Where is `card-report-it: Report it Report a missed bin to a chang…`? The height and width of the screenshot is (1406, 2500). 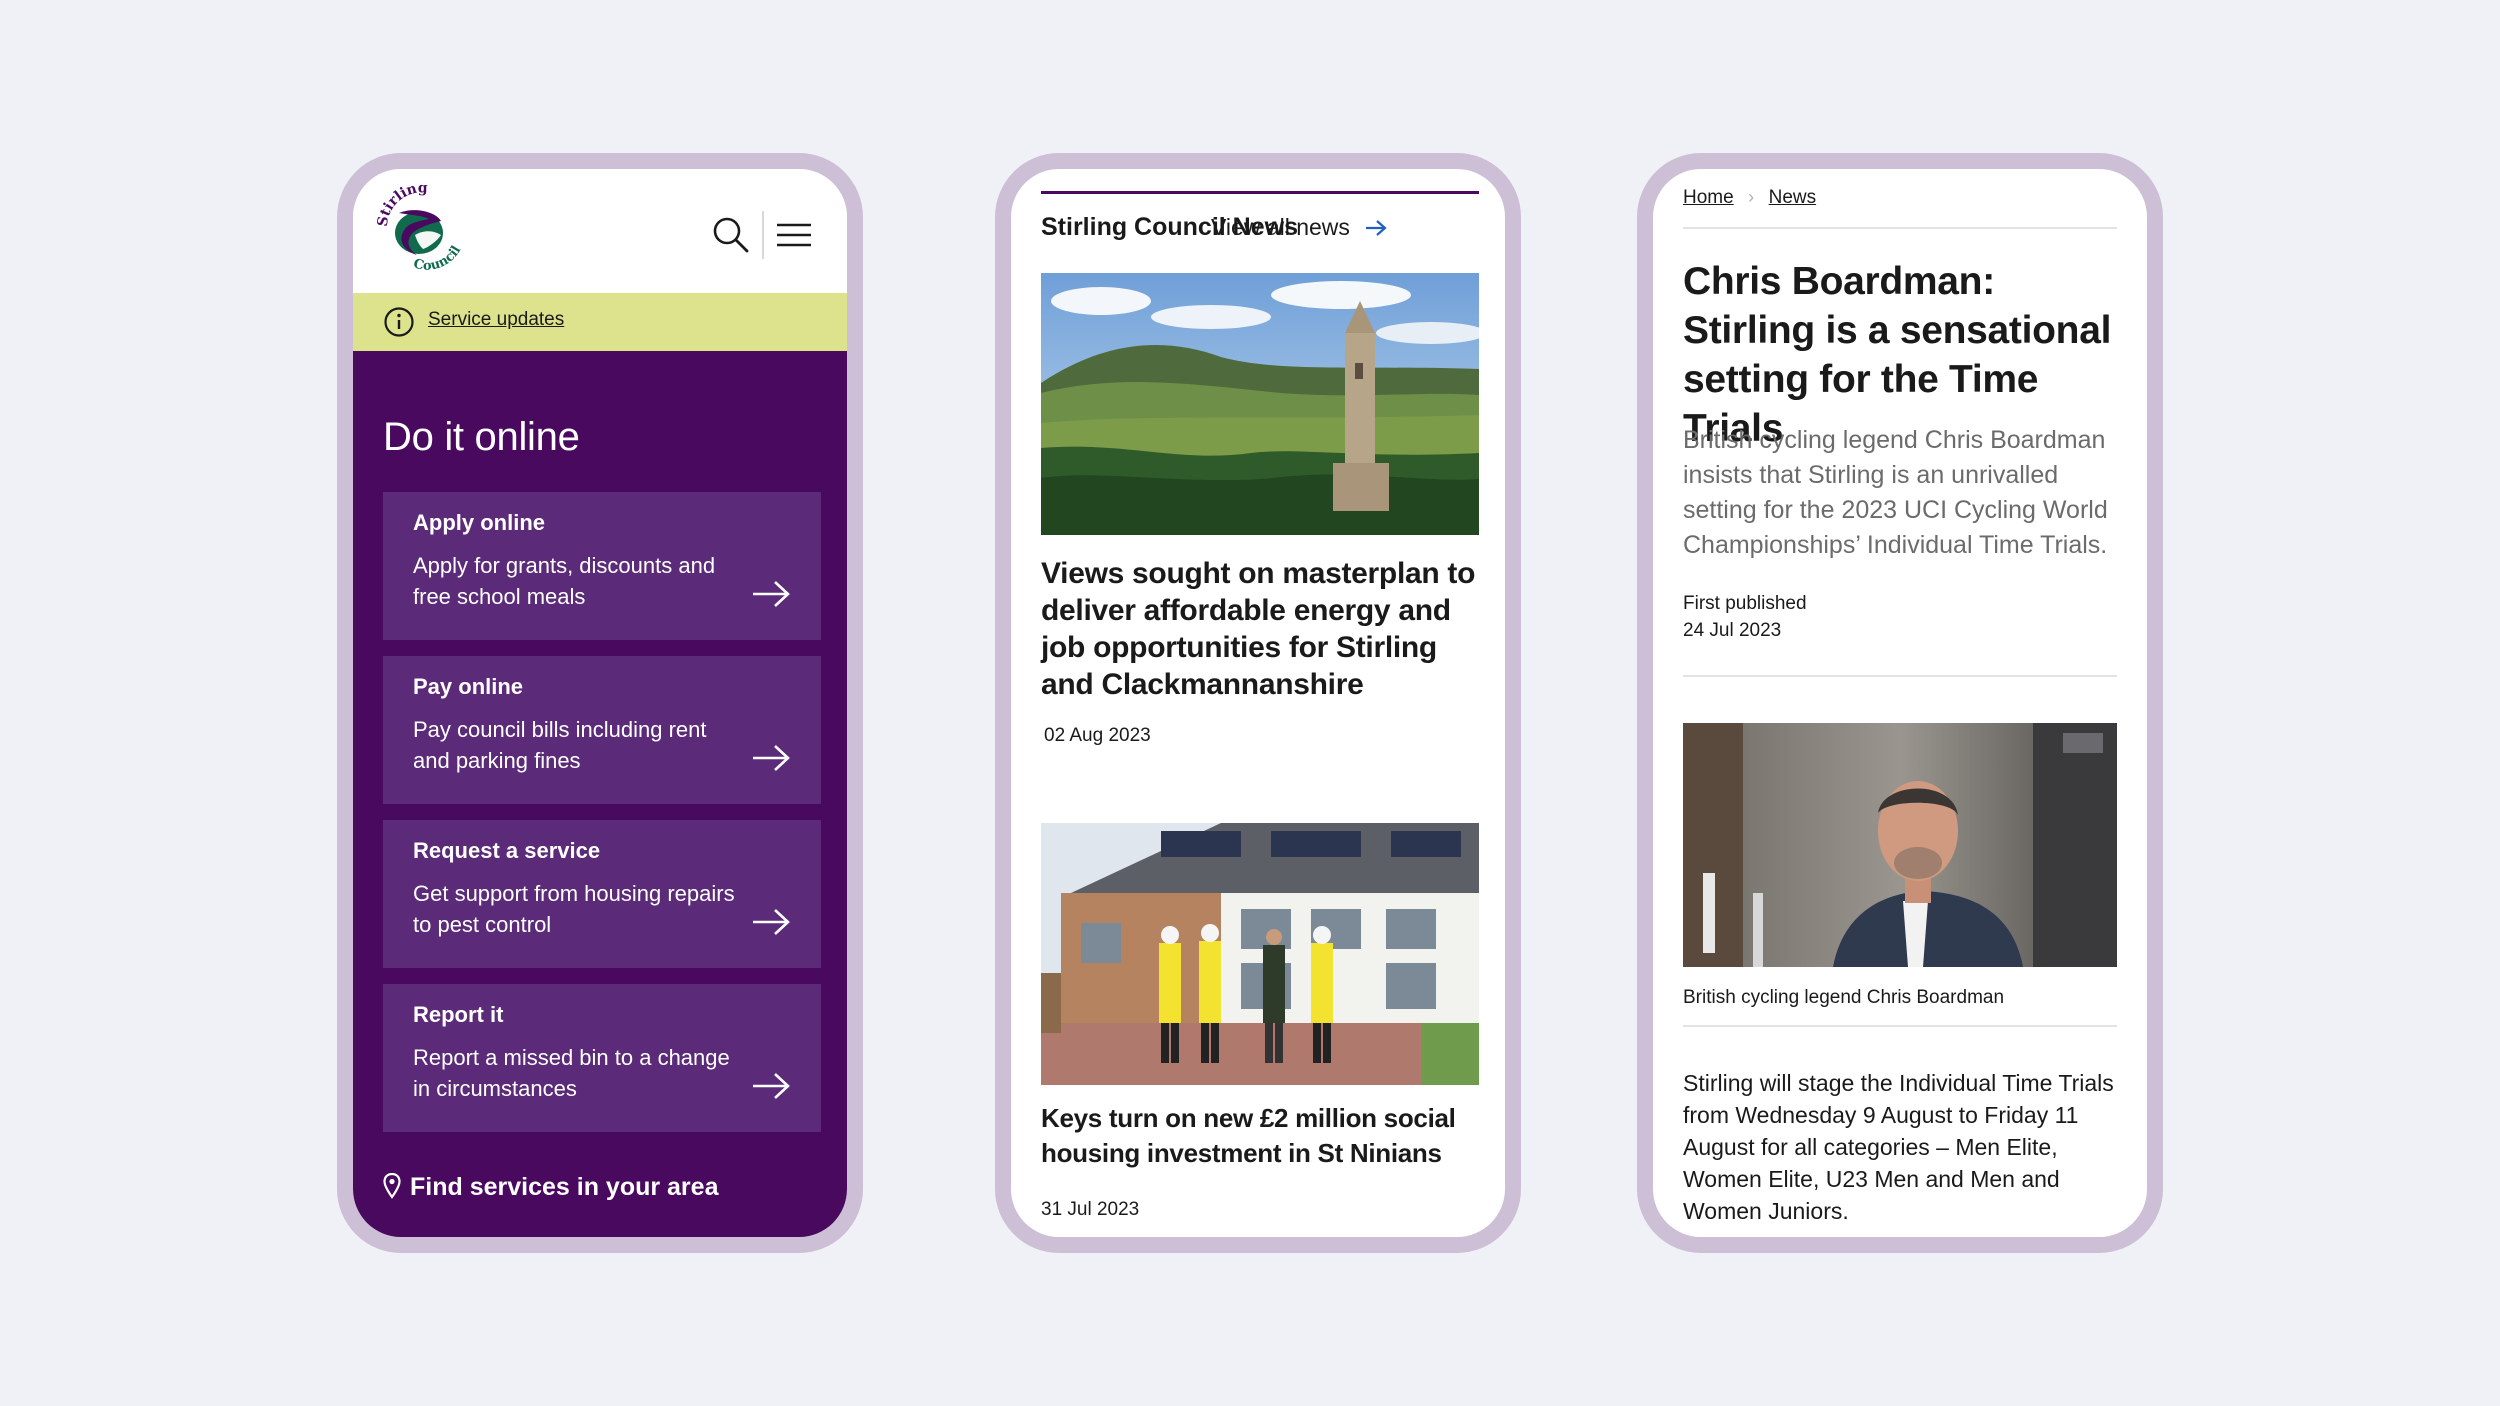 card-report-it: Report it Report a missed bin to a chang… is located at coordinates (602, 1058).